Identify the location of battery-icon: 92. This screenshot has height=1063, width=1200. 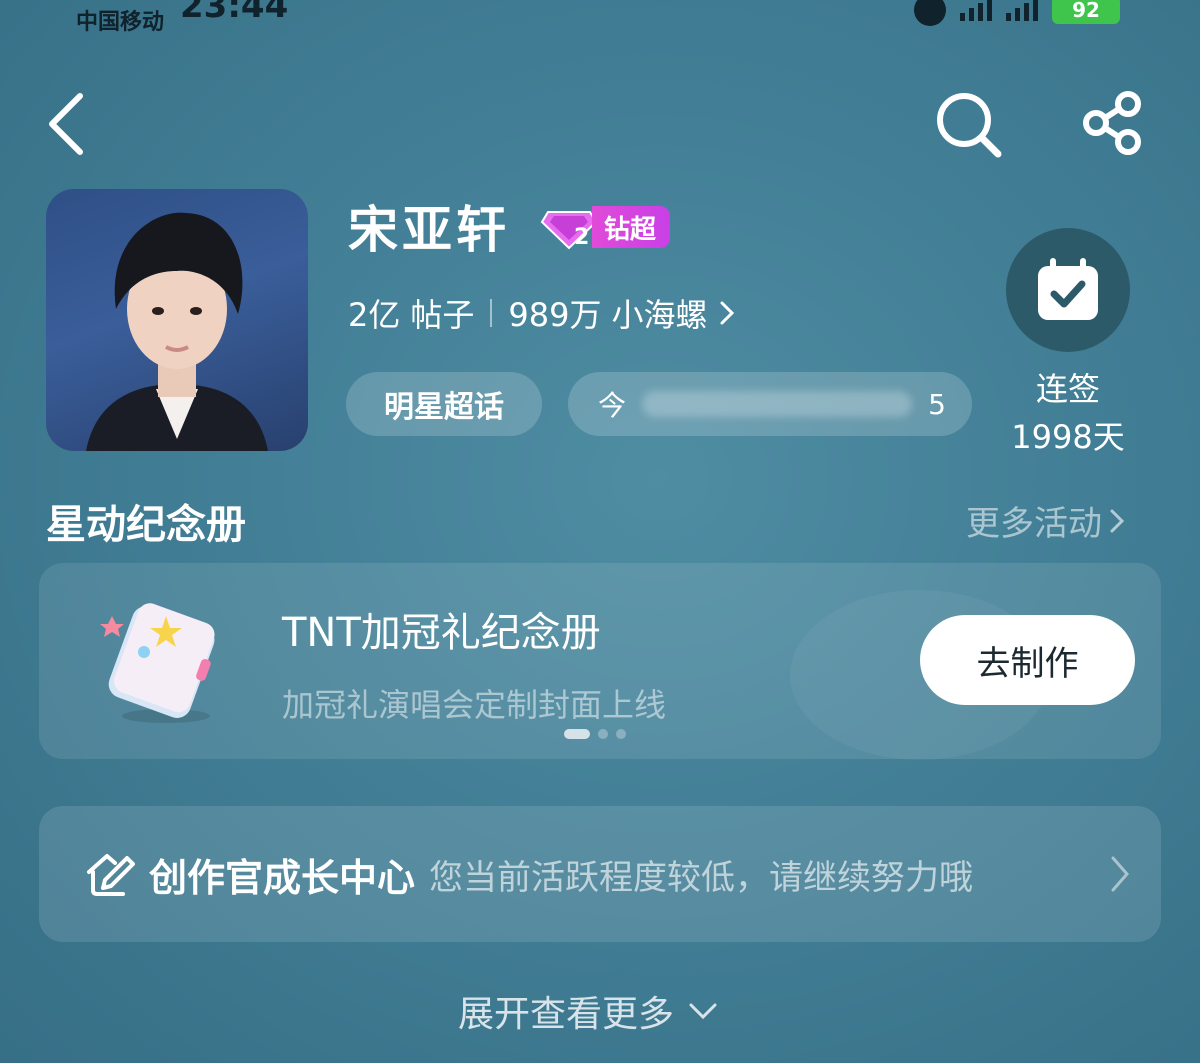
(1086, 12).